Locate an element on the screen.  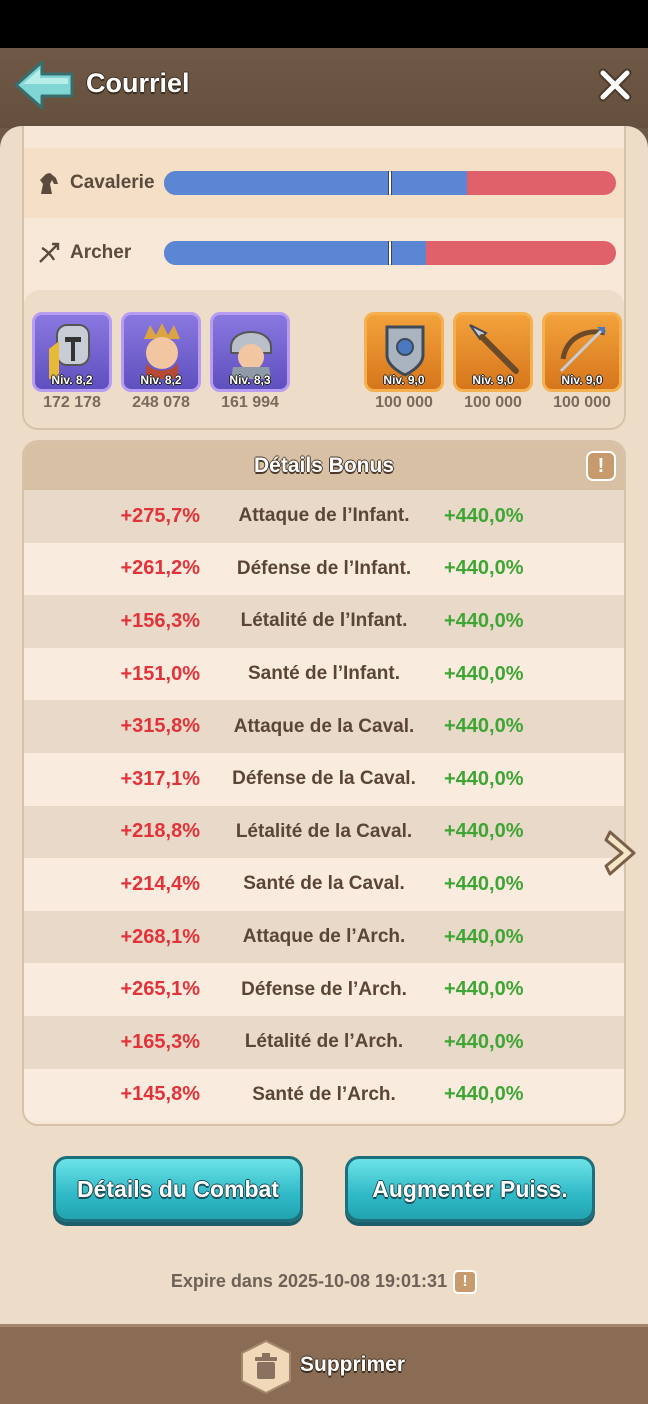
back-arrow-icon is located at coordinates (44, 85).